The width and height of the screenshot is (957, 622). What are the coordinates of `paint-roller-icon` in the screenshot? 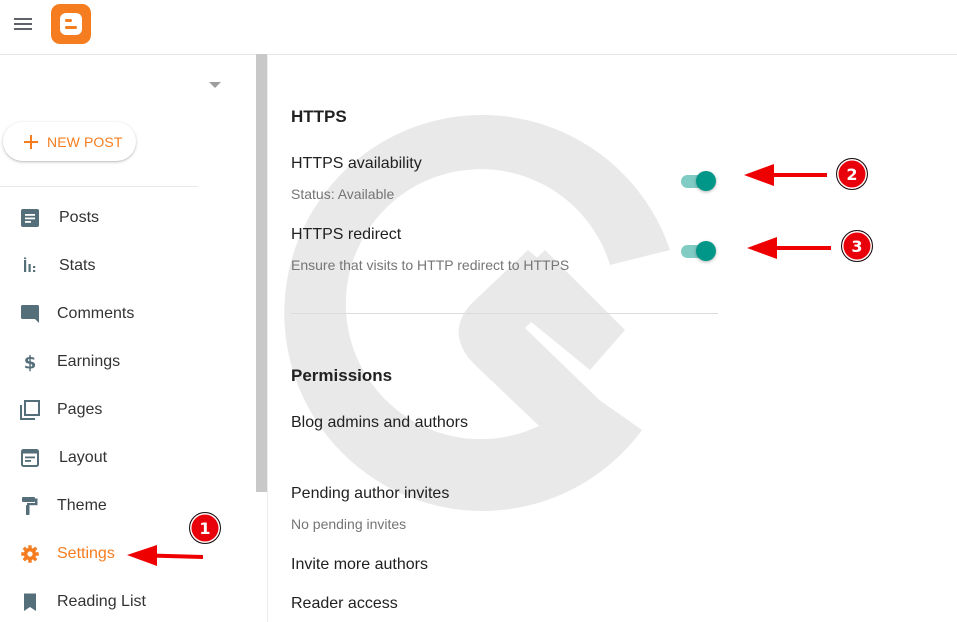 It's located at (30, 506).